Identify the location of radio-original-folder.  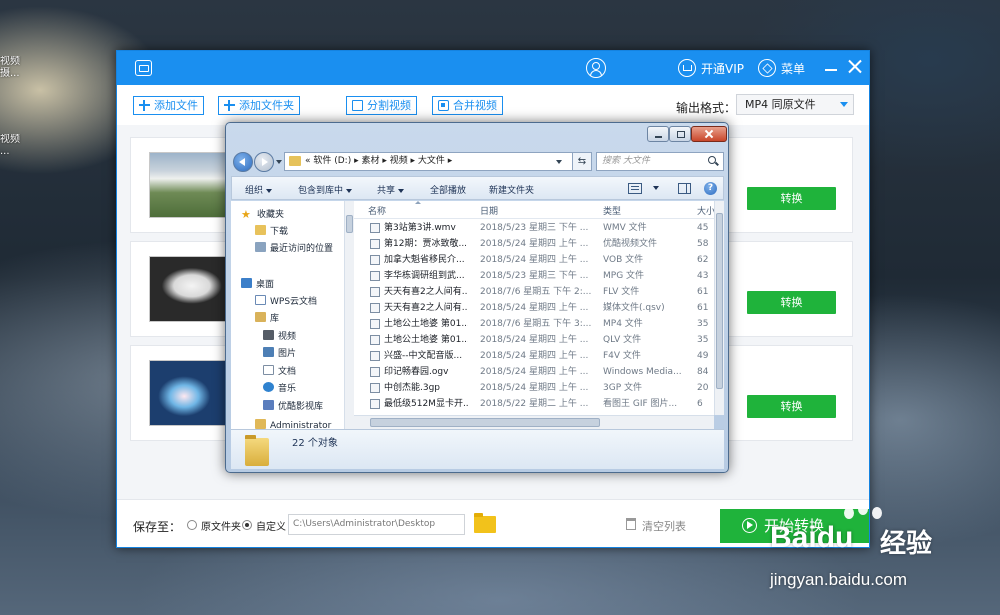
(192, 525).